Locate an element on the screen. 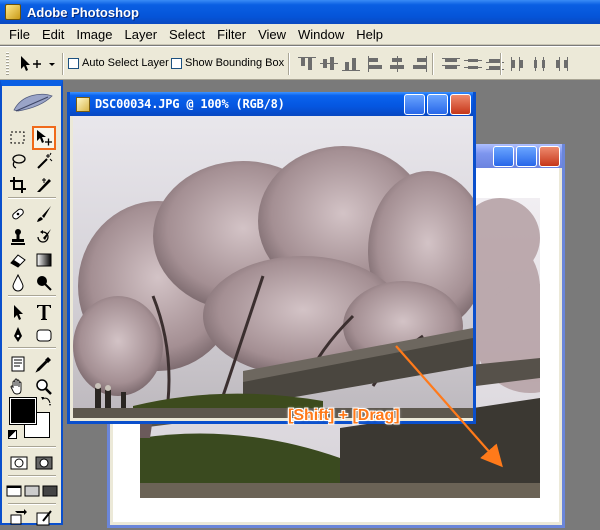 This screenshot has height=530, width=600. show-bounding-box-option: Show Bounding Box is located at coordinates (227, 63).